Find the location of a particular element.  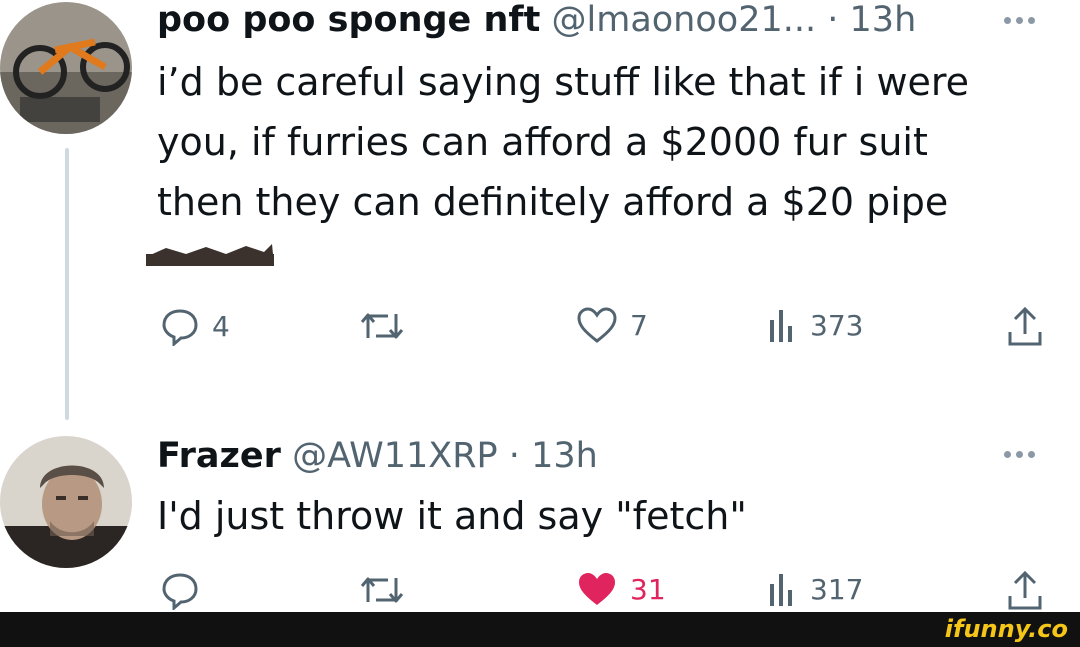

tweet-actions: 31 317 is located at coordinates (540, 594).